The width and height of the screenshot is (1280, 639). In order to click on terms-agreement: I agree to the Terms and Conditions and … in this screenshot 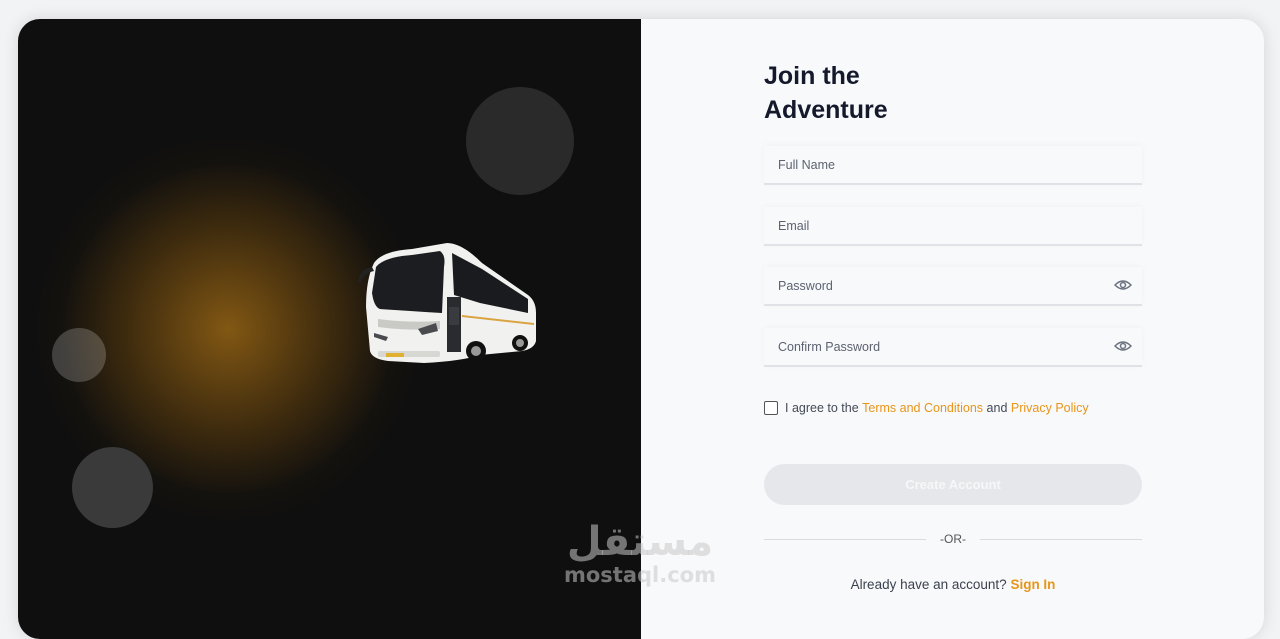, I will do `click(926, 408)`.